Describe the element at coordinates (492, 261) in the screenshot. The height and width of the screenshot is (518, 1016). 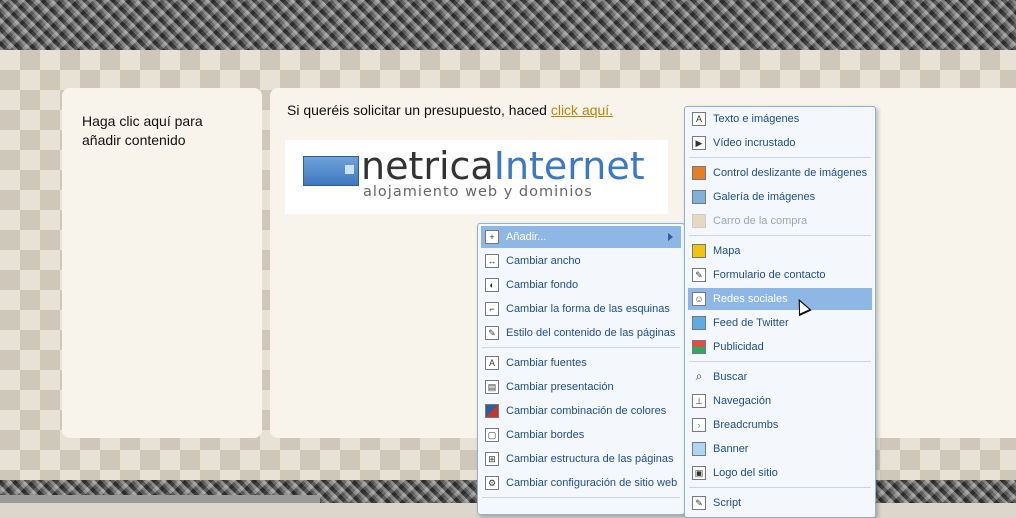
I see `width-icon: ↔` at that location.